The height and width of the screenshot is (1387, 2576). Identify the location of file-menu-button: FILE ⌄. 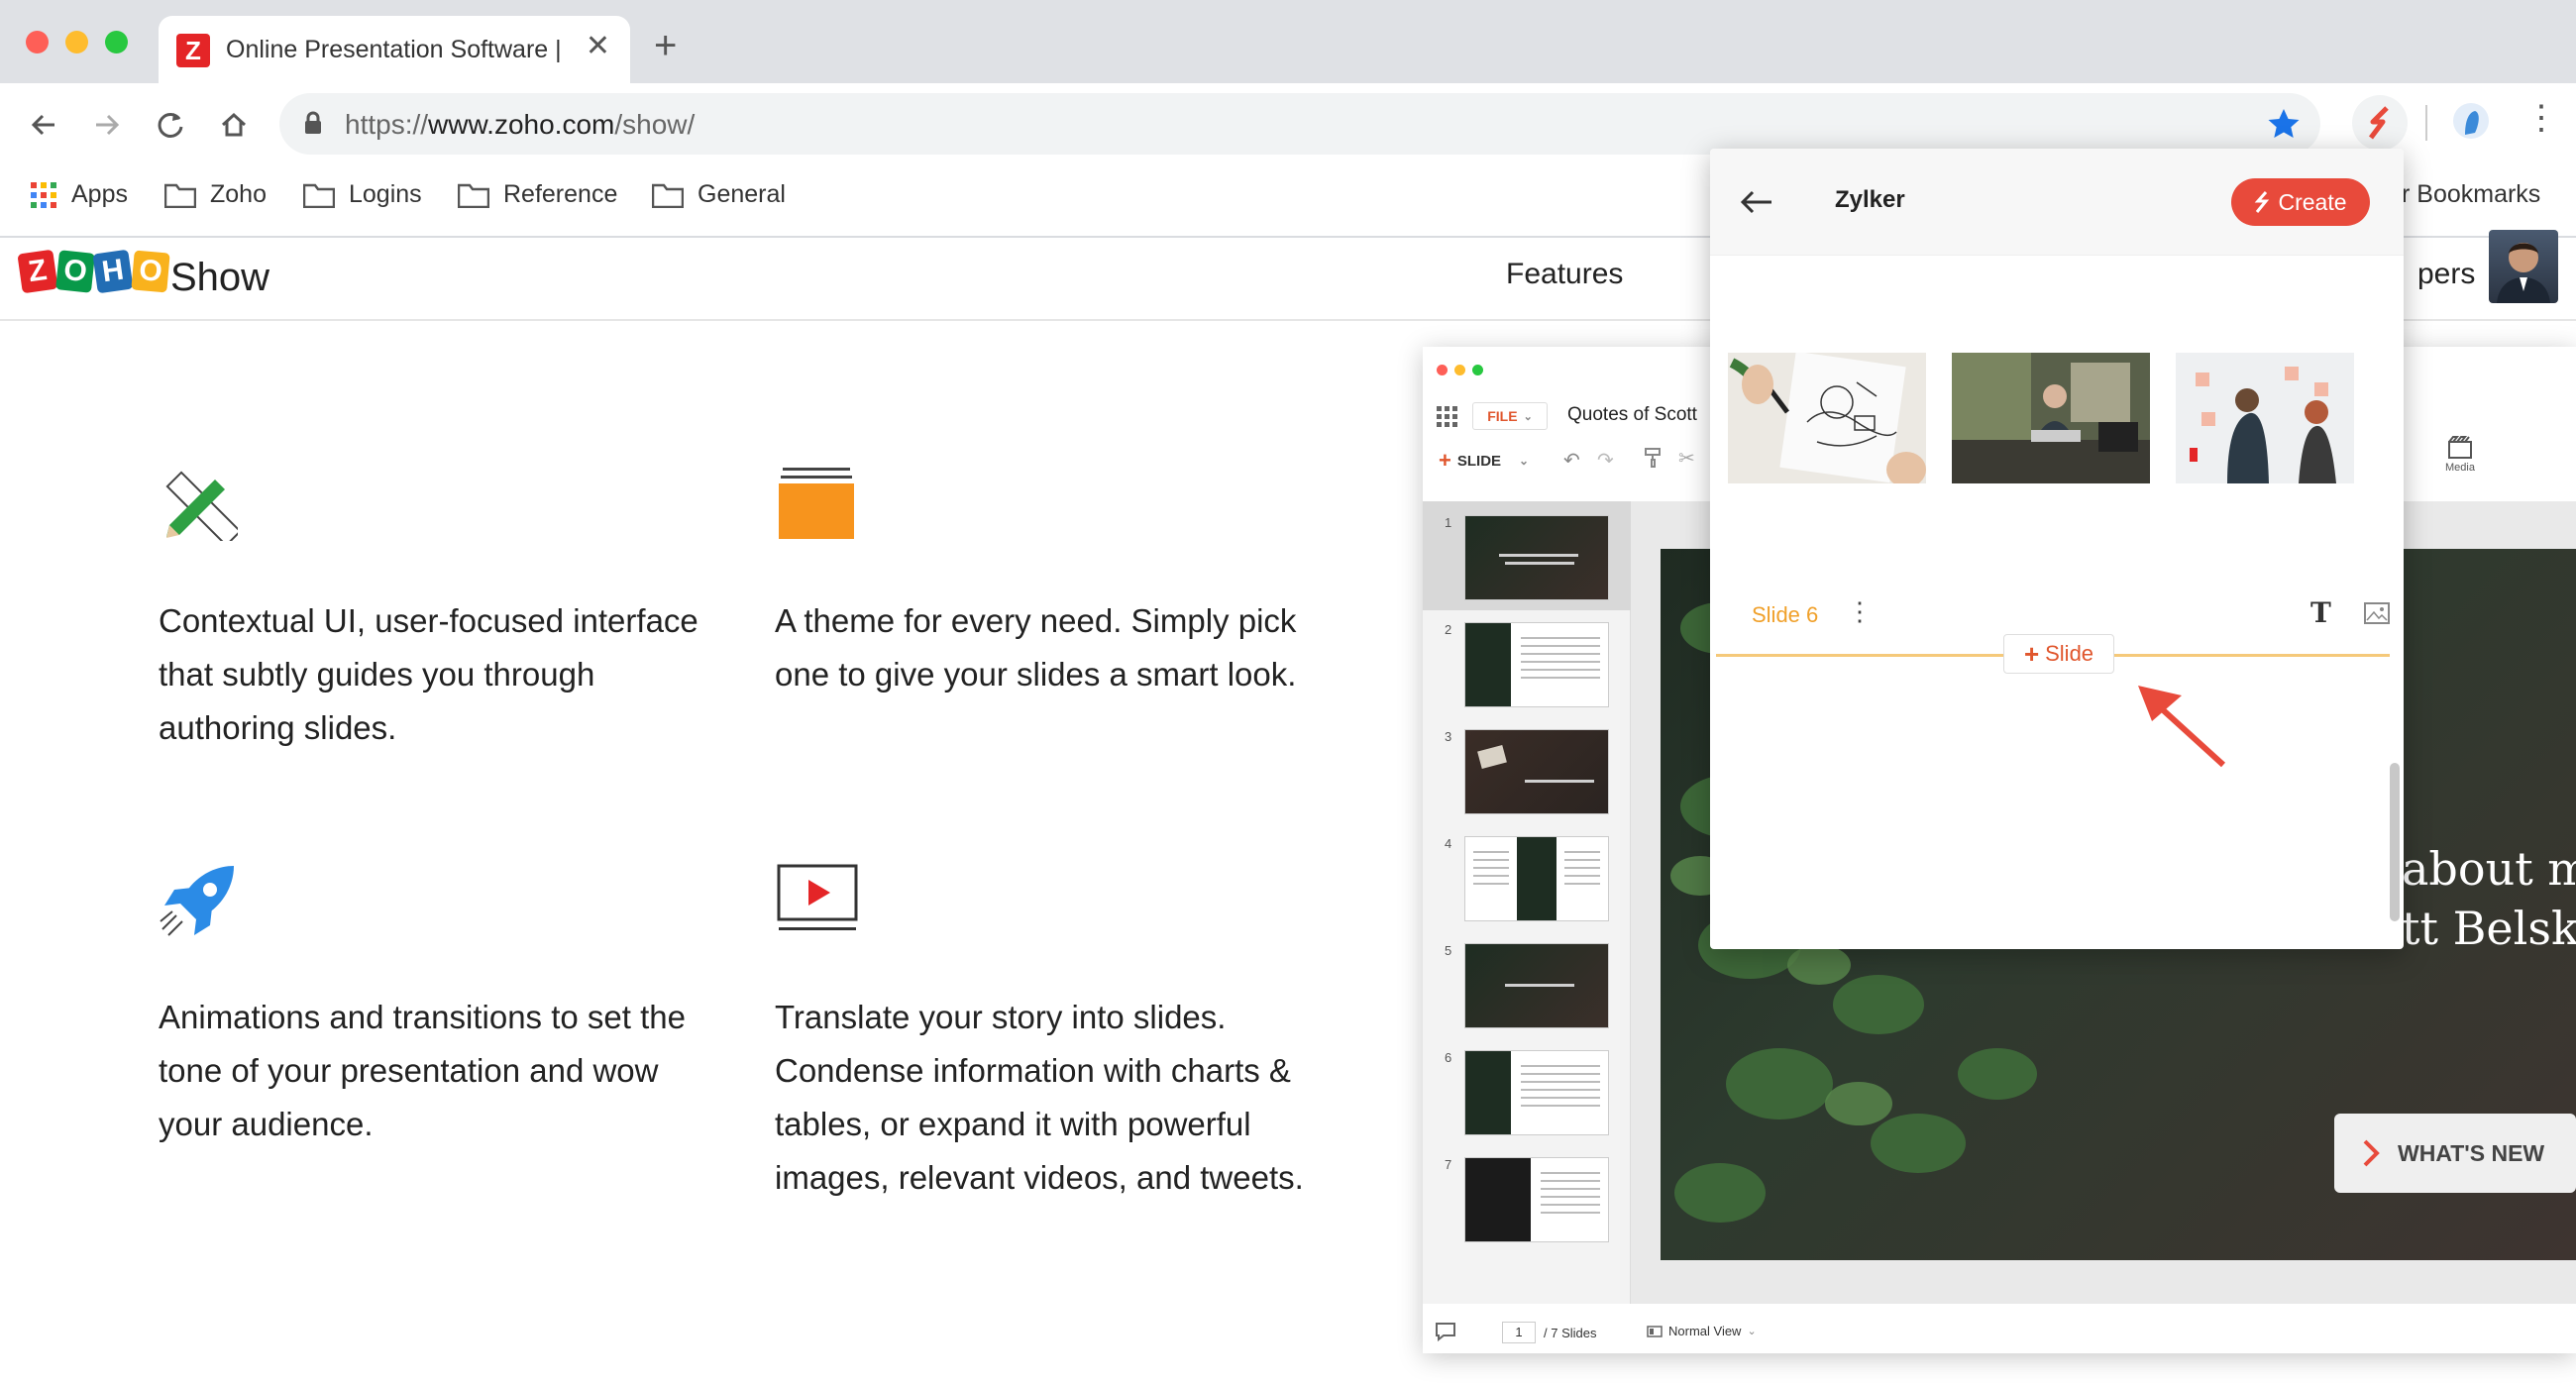
(1510, 416).